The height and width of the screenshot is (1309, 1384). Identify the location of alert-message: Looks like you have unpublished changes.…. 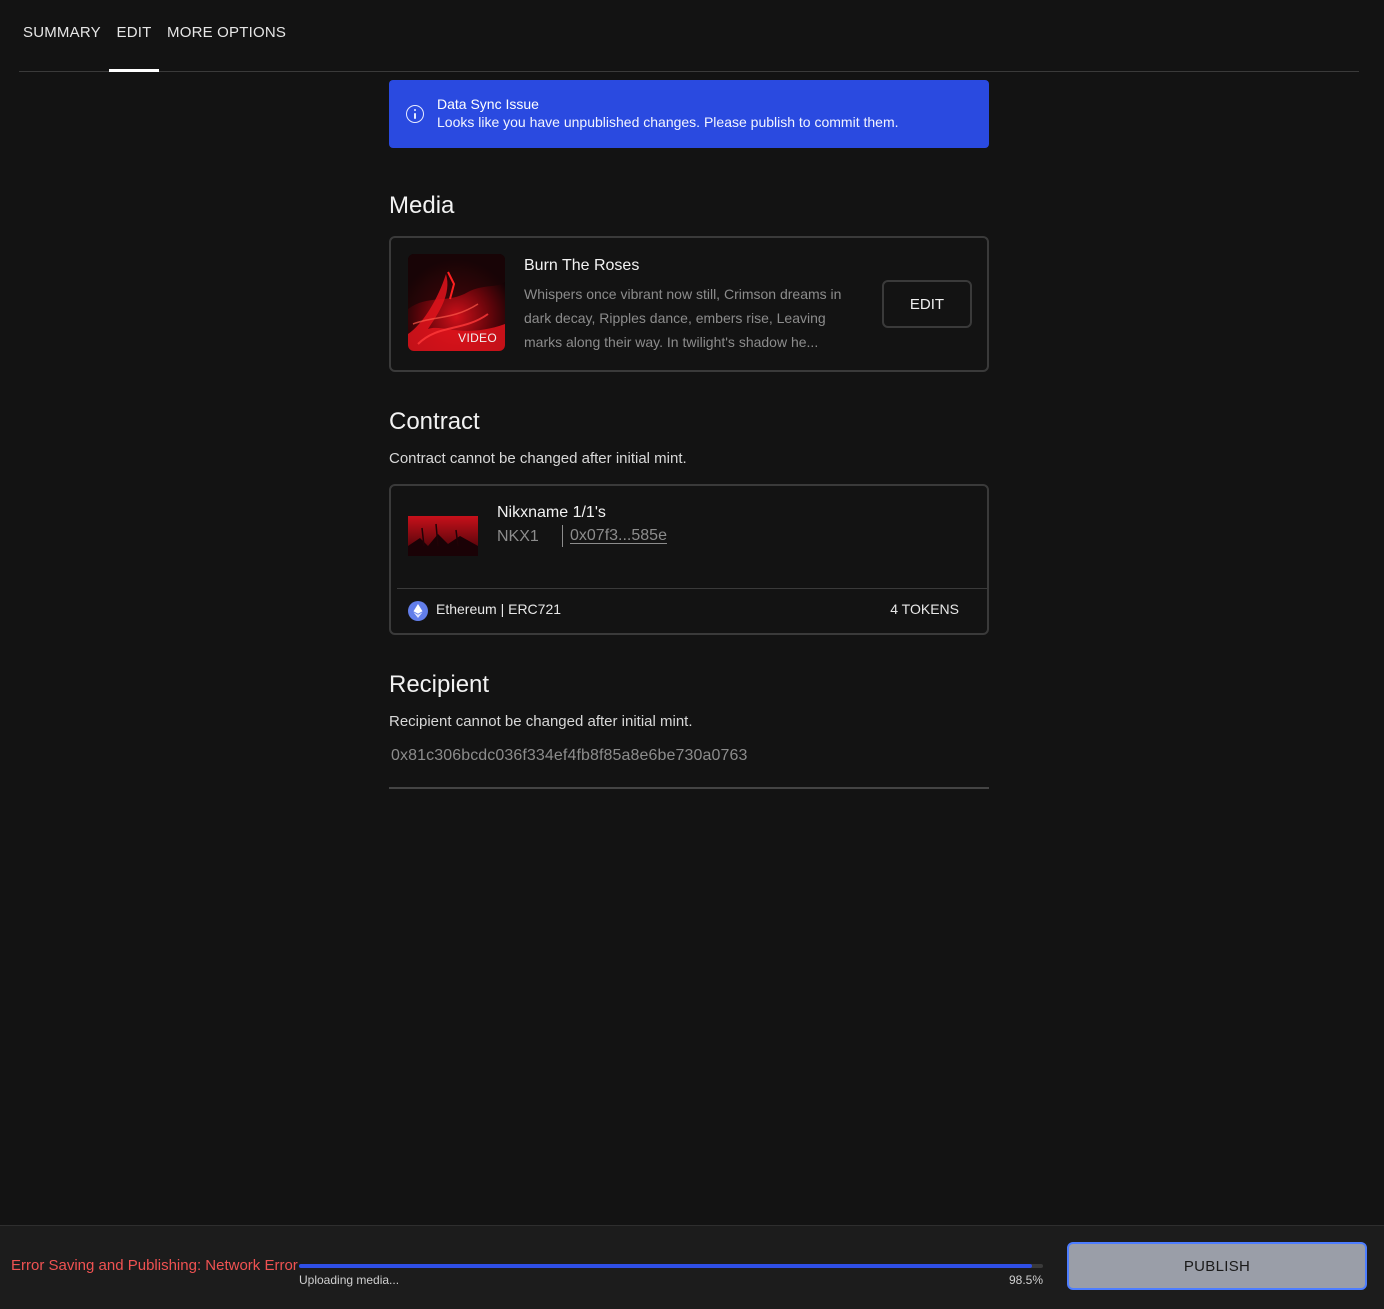
(668, 122).